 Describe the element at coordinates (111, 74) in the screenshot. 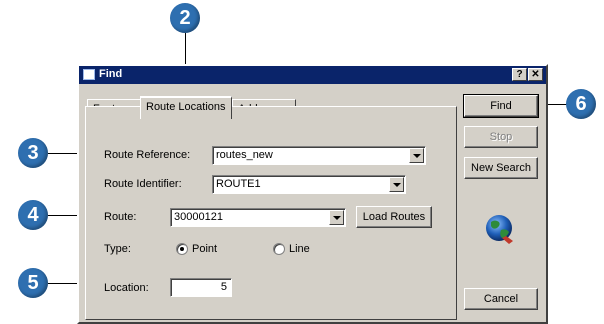

I see `window-title: Find` at that location.